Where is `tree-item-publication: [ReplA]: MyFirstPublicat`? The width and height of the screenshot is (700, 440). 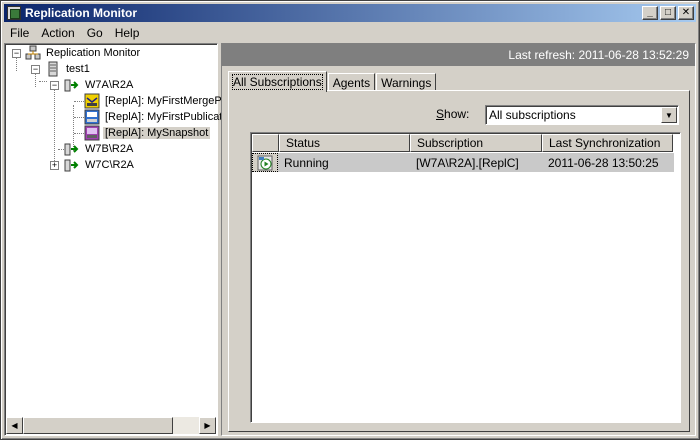
tree-item-publication: [ReplA]: MyFirstPublicat is located at coordinates (154, 117).